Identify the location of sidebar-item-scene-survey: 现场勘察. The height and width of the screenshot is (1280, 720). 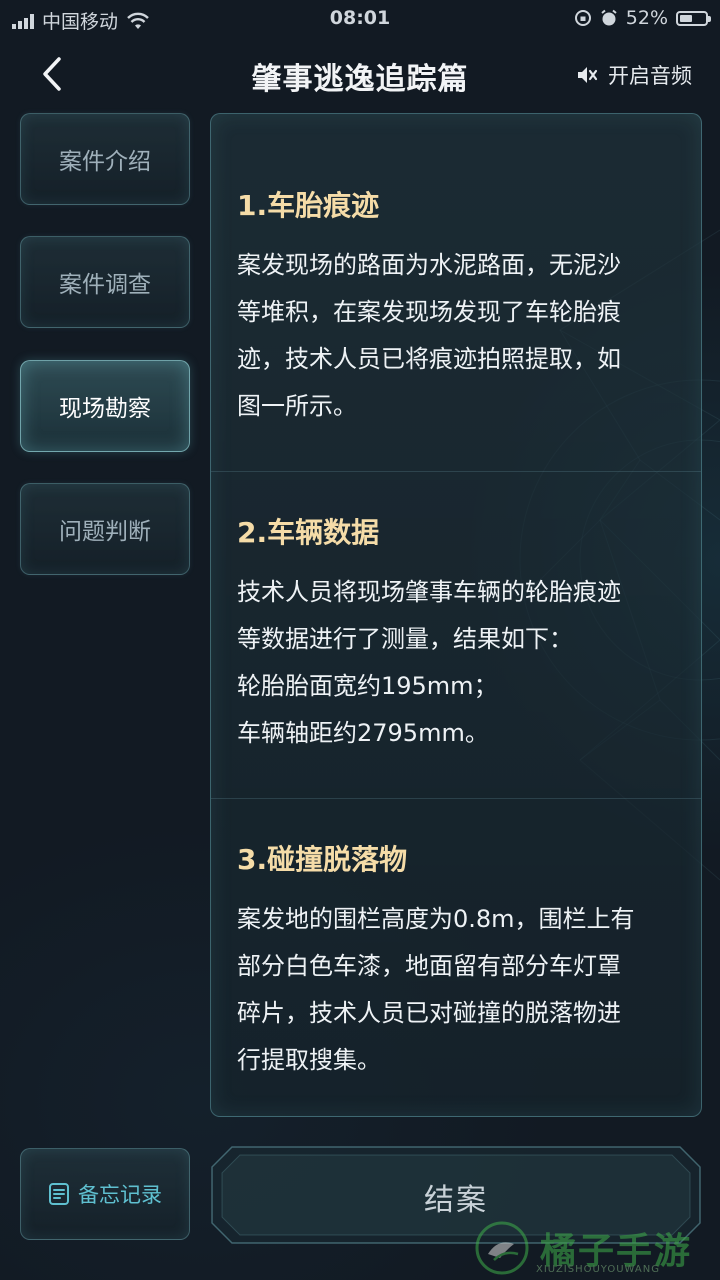
(105, 406).